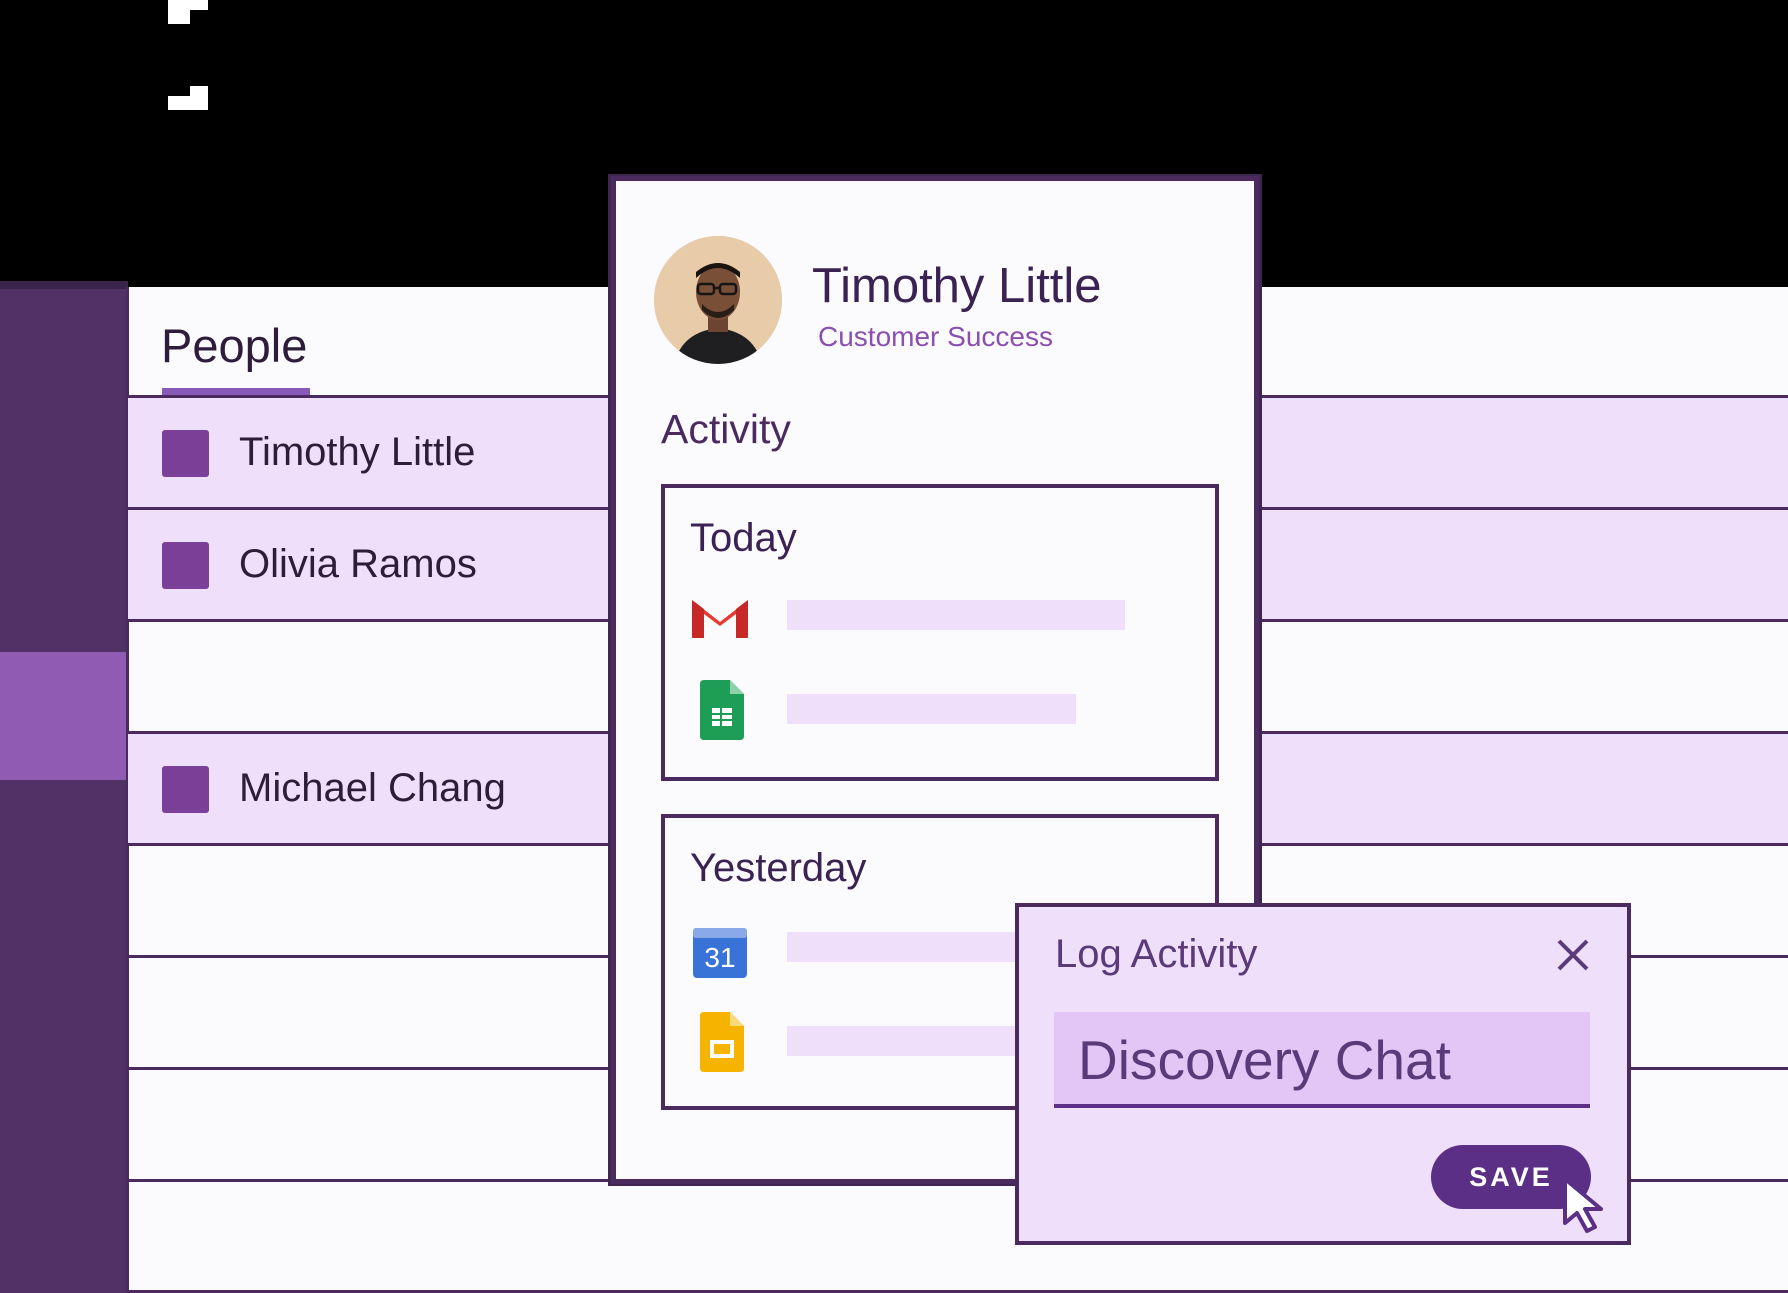 This screenshot has height=1293, width=1788. What do you see at coordinates (722, 1042) in the screenshot?
I see `slides-icon` at bounding box center [722, 1042].